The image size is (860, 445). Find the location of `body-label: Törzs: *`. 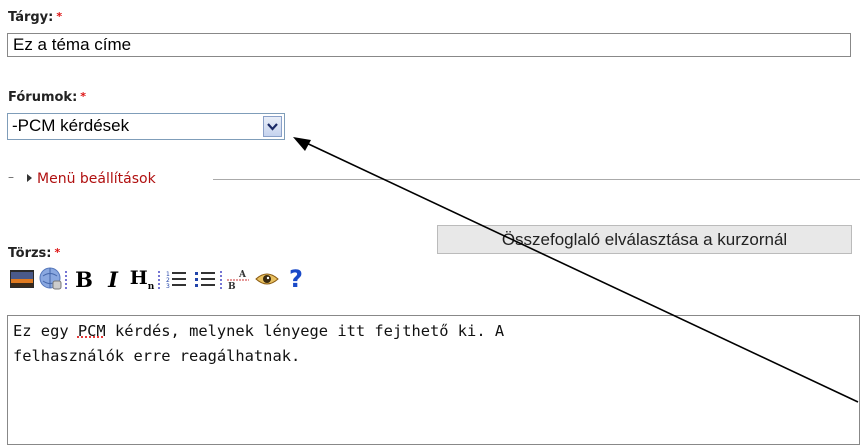

body-label: Törzs: * is located at coordinates (34, 253).